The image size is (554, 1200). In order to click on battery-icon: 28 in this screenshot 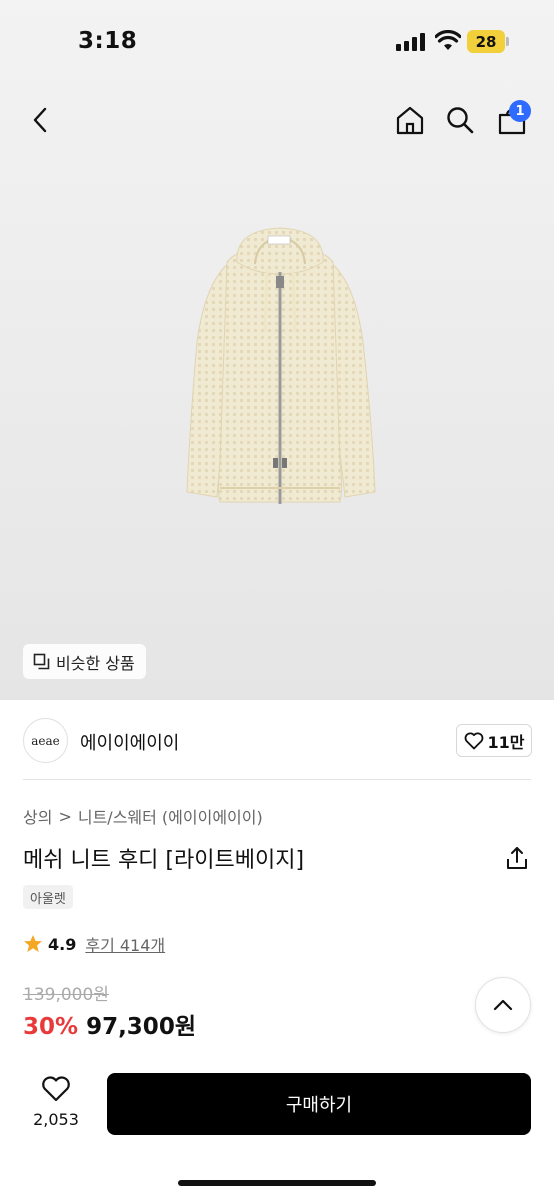, I will do `click(488, 41)`.